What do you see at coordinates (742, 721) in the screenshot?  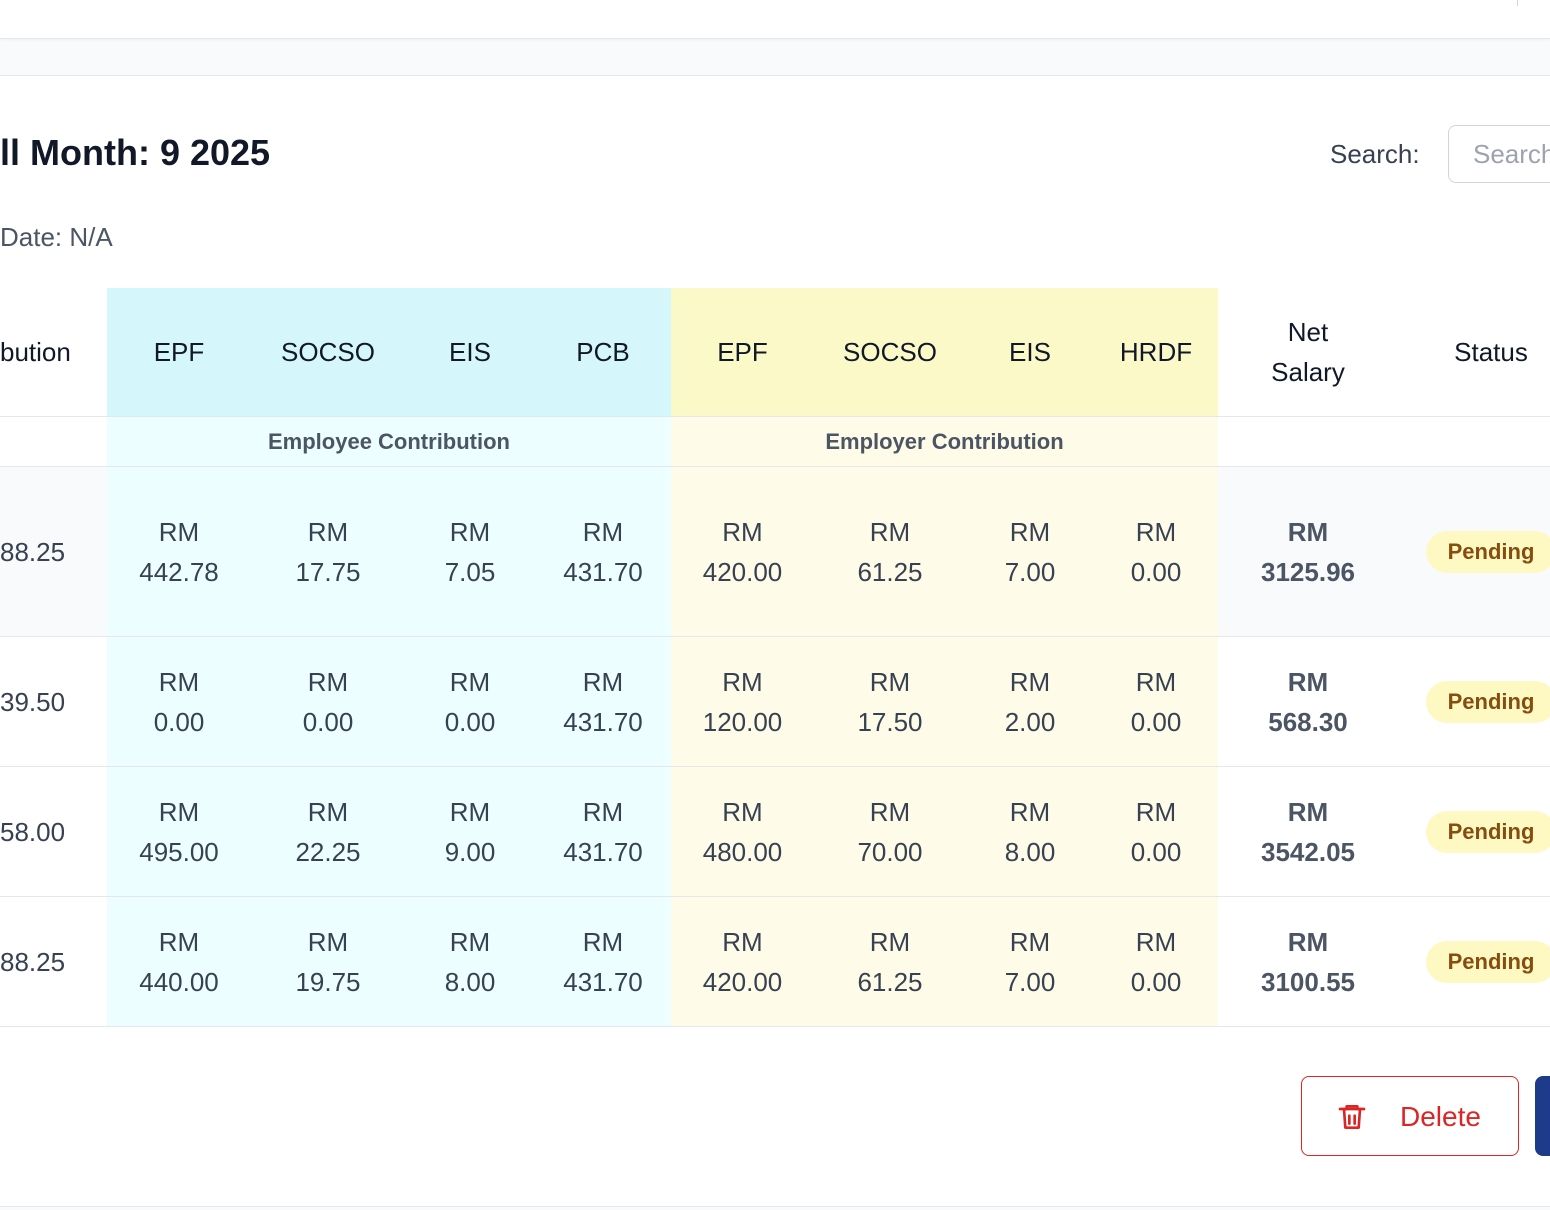 I see `amount-value: 120.00` at bounding box center [742, 721].